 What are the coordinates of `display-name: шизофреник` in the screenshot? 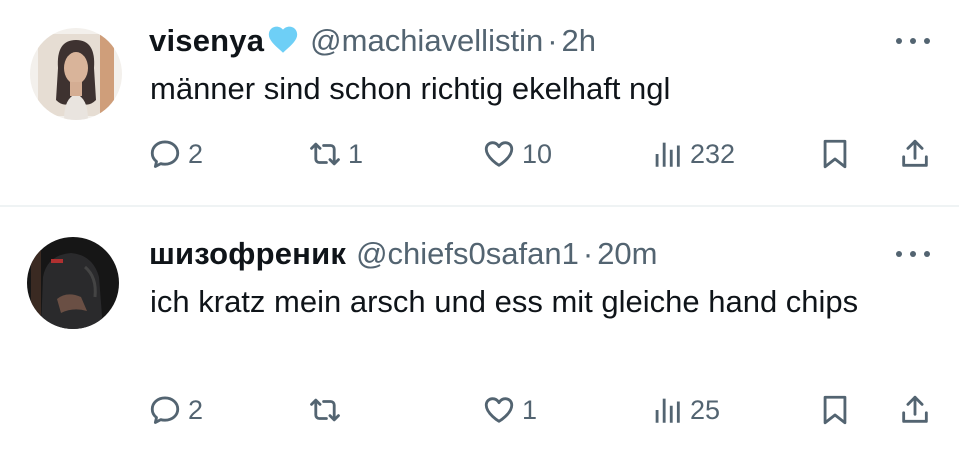 It's located at (247, 253).